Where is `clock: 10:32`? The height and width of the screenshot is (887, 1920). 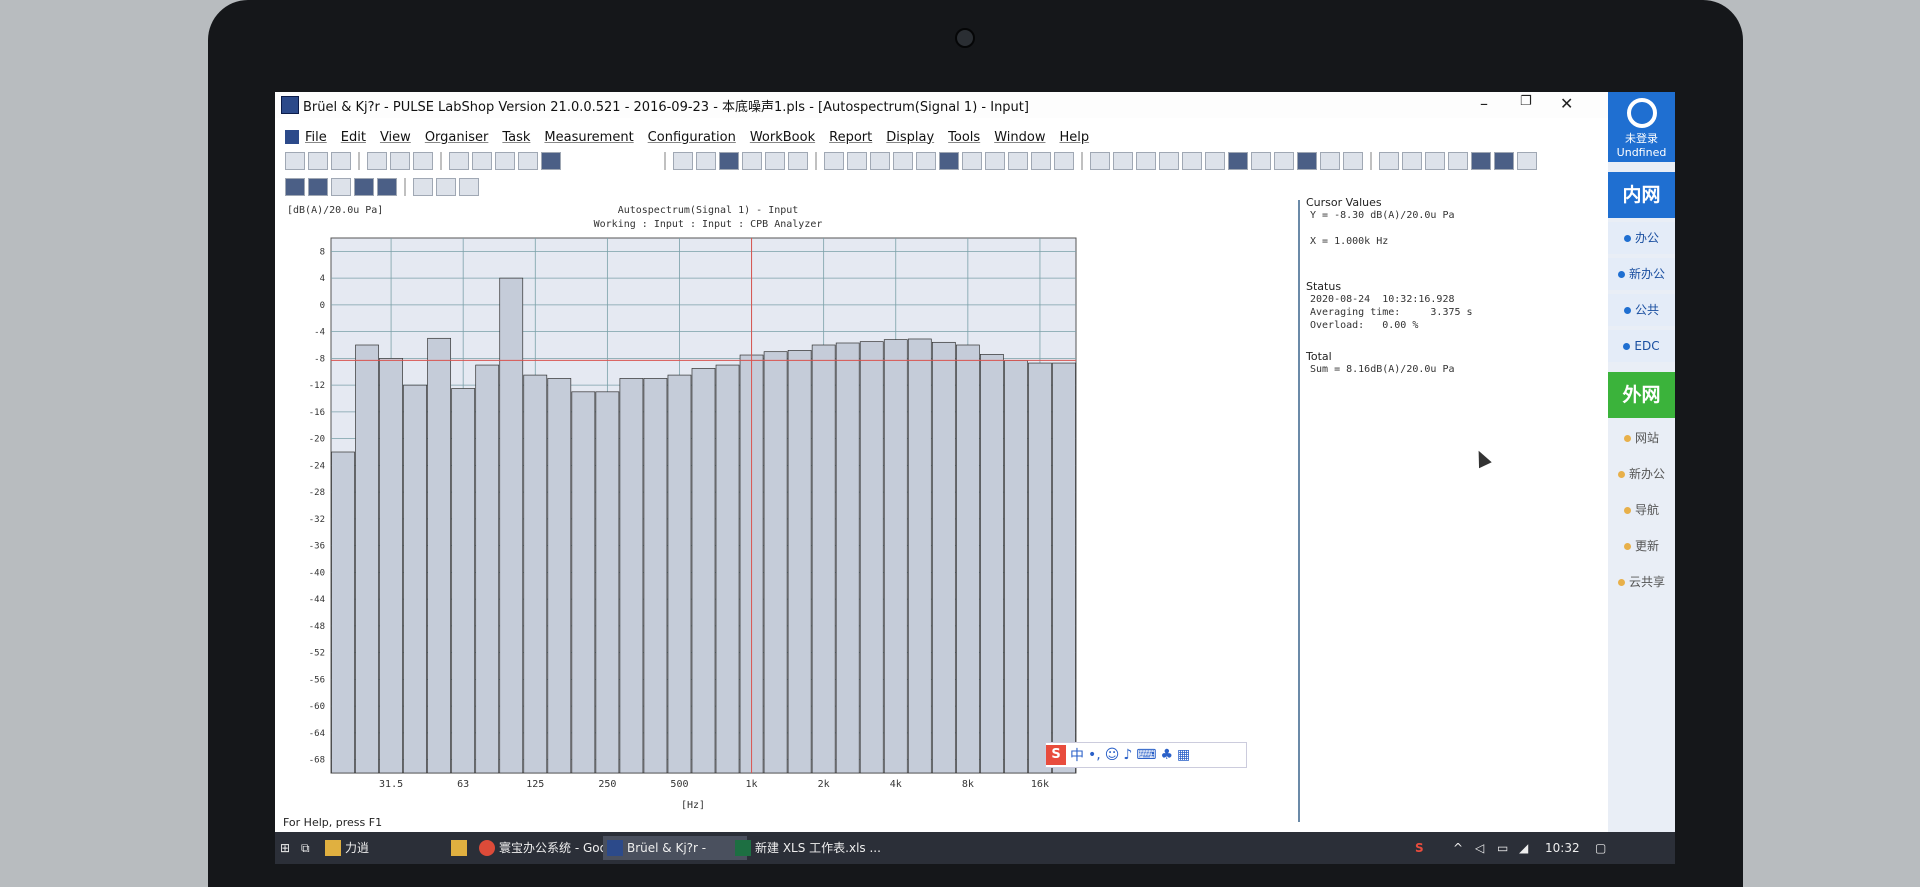 clock: 10:32 is located at coordinates (1565, 848).